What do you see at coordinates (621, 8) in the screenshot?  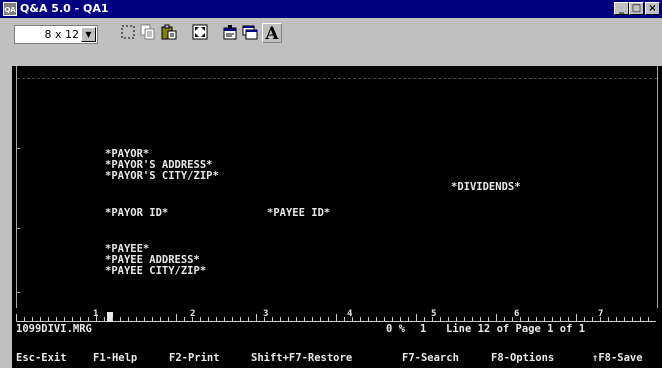 I see `minimize-button: _` at bounding box center [621, 8].